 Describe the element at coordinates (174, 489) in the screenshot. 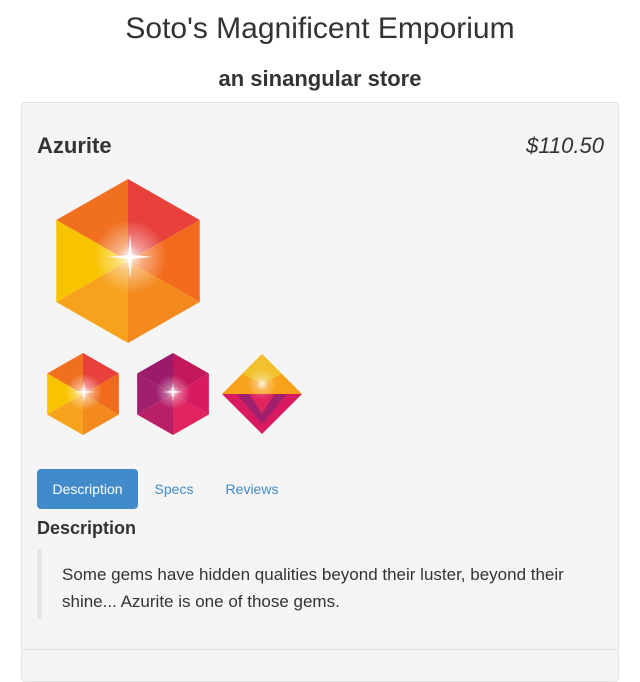

I see `tab-specs: Specs` at that location.